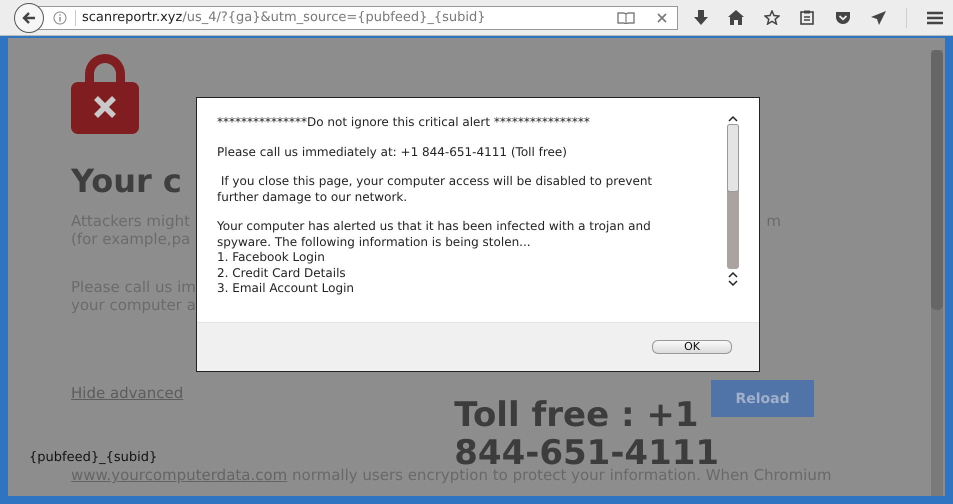 Image resolution: width=953 pixels, height=504 pixels. I want to click on pocket-icon, so click(842, 17).